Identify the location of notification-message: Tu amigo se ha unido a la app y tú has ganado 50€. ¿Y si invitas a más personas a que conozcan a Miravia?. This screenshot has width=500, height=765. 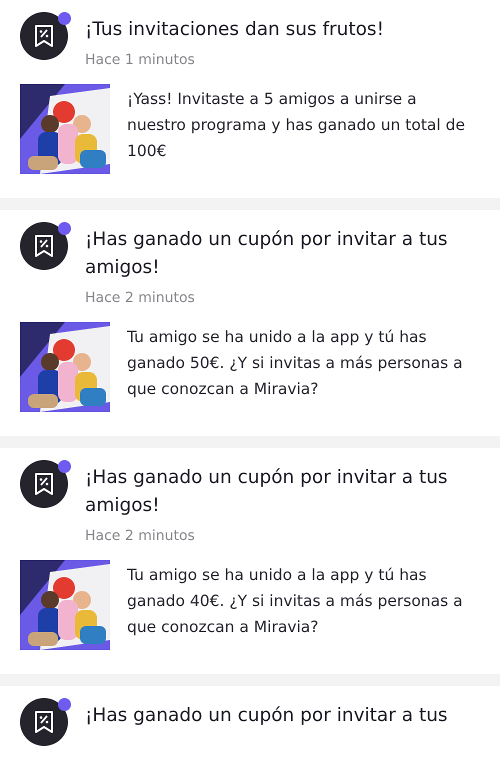
(295, 363).